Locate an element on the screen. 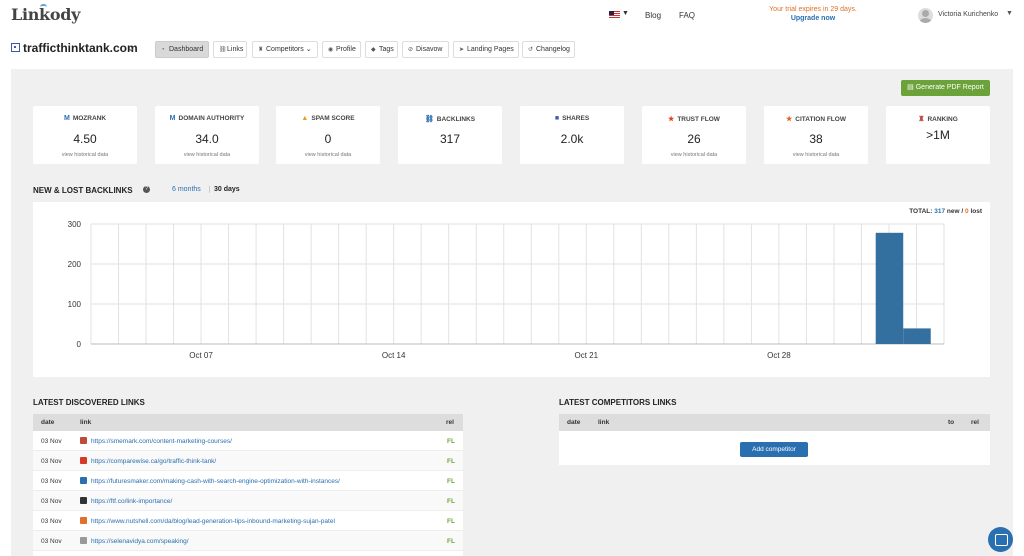  tab-landing-pages: ➤ Landing Pages is located at coordinates (486, 49).